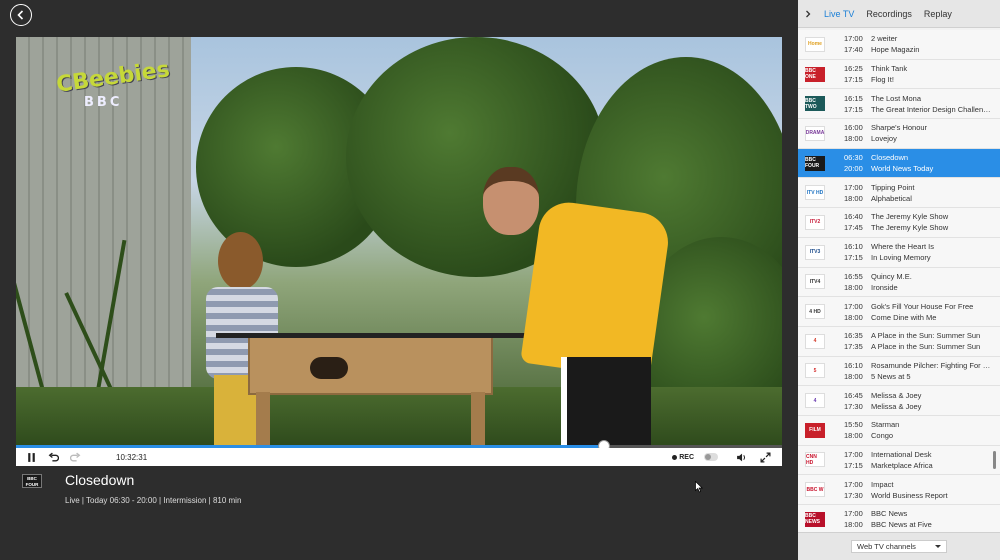 Image resolution: width=1000 pixels, height=560 pixels. Describe the element at coordinates (815, 282) in the screenshot. I see `channel-logo: ITV4` at that location.